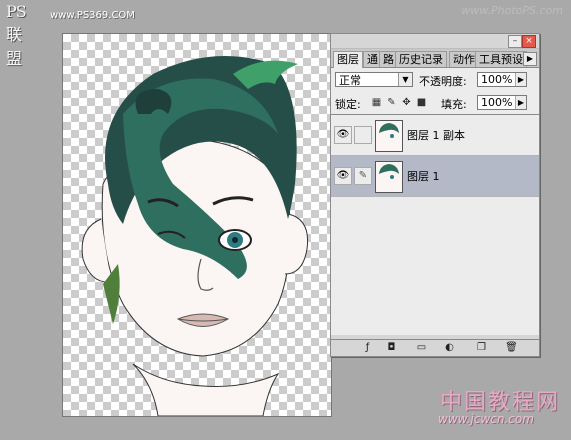 The image size is (571, 440). I want to click on watermark-bottom-right-url: www.jcwcn.com, so click(486, 419).